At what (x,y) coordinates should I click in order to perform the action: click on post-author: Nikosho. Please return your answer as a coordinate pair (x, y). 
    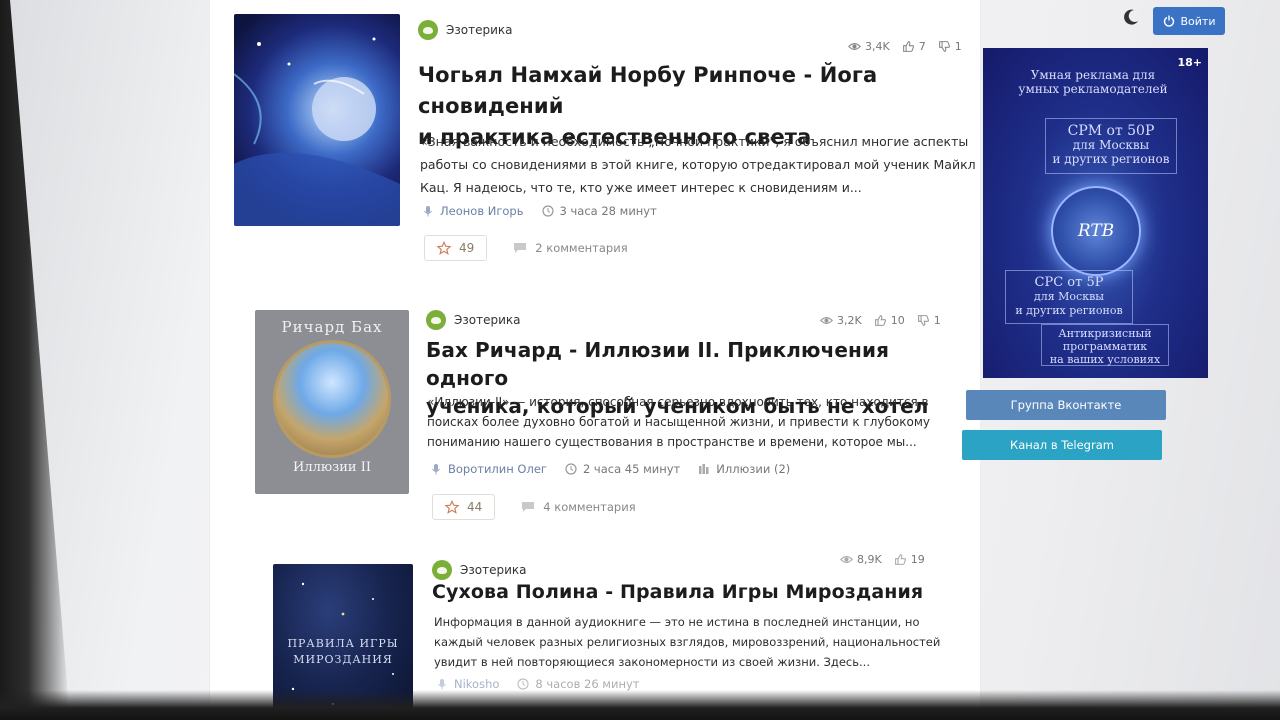
    Looking at the image, I should click on (467, 684).